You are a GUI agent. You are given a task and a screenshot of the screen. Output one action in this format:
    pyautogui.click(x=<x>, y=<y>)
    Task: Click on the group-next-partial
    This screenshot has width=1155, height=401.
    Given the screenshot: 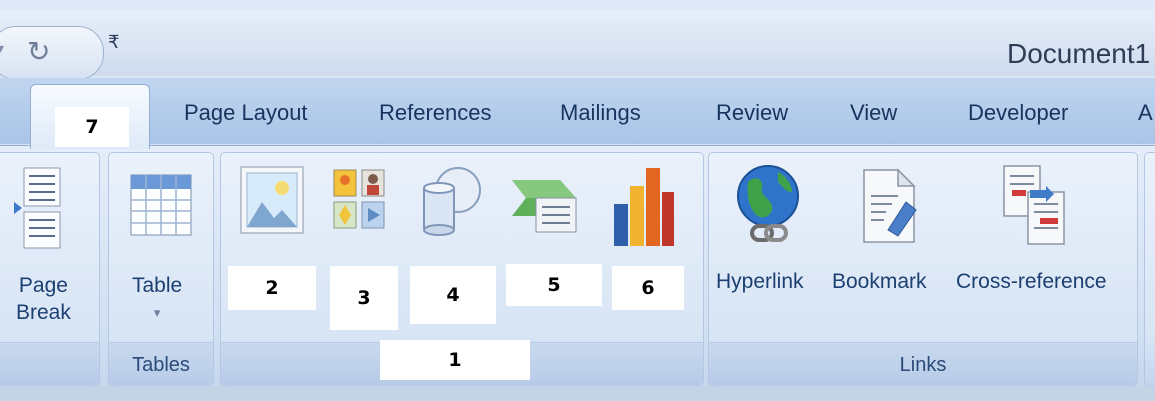 What is the action you would take?
    pyautogui.click(x=1149, y=269)
    